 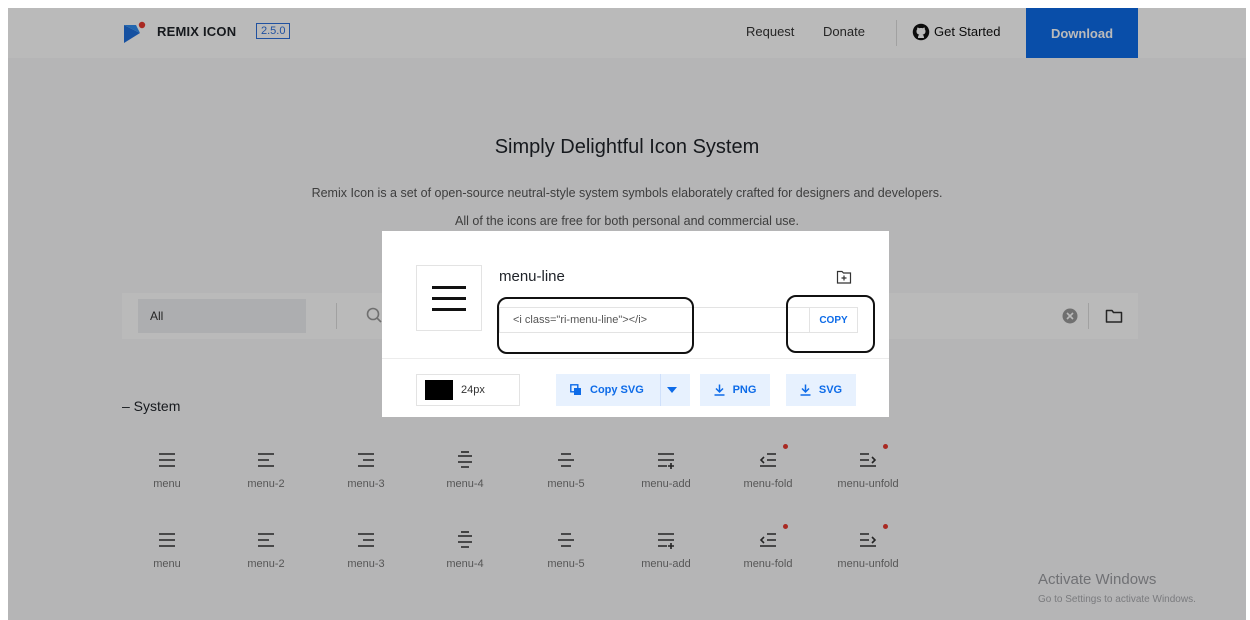 I want to click on menu-line-icon, so click(x=449, y=298).